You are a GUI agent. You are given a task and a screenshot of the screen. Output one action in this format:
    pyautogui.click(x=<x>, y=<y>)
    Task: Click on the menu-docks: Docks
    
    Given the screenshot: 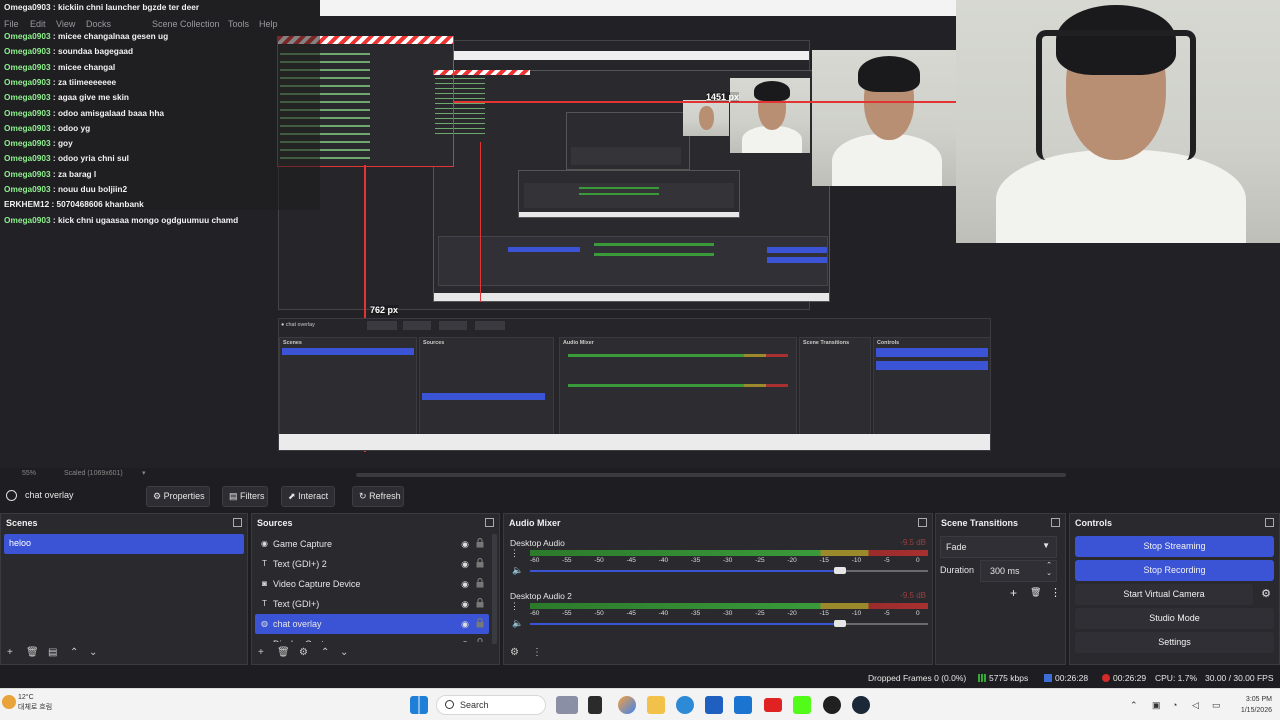 What is the action you would take?
    pyautogui.click(x=98, y=24)
    